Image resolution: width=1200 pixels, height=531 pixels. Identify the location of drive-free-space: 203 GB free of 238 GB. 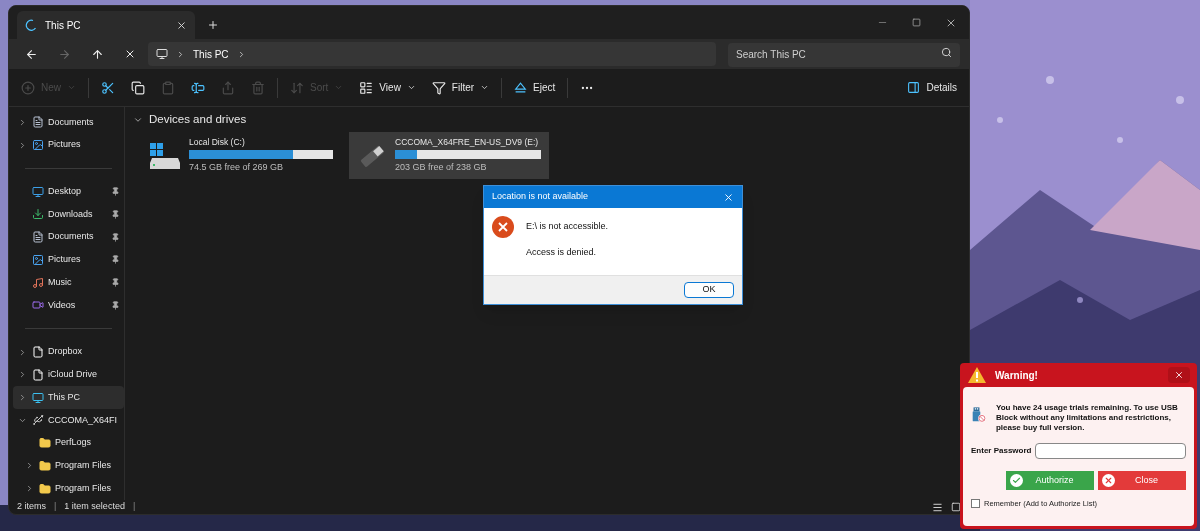
(441, 168).